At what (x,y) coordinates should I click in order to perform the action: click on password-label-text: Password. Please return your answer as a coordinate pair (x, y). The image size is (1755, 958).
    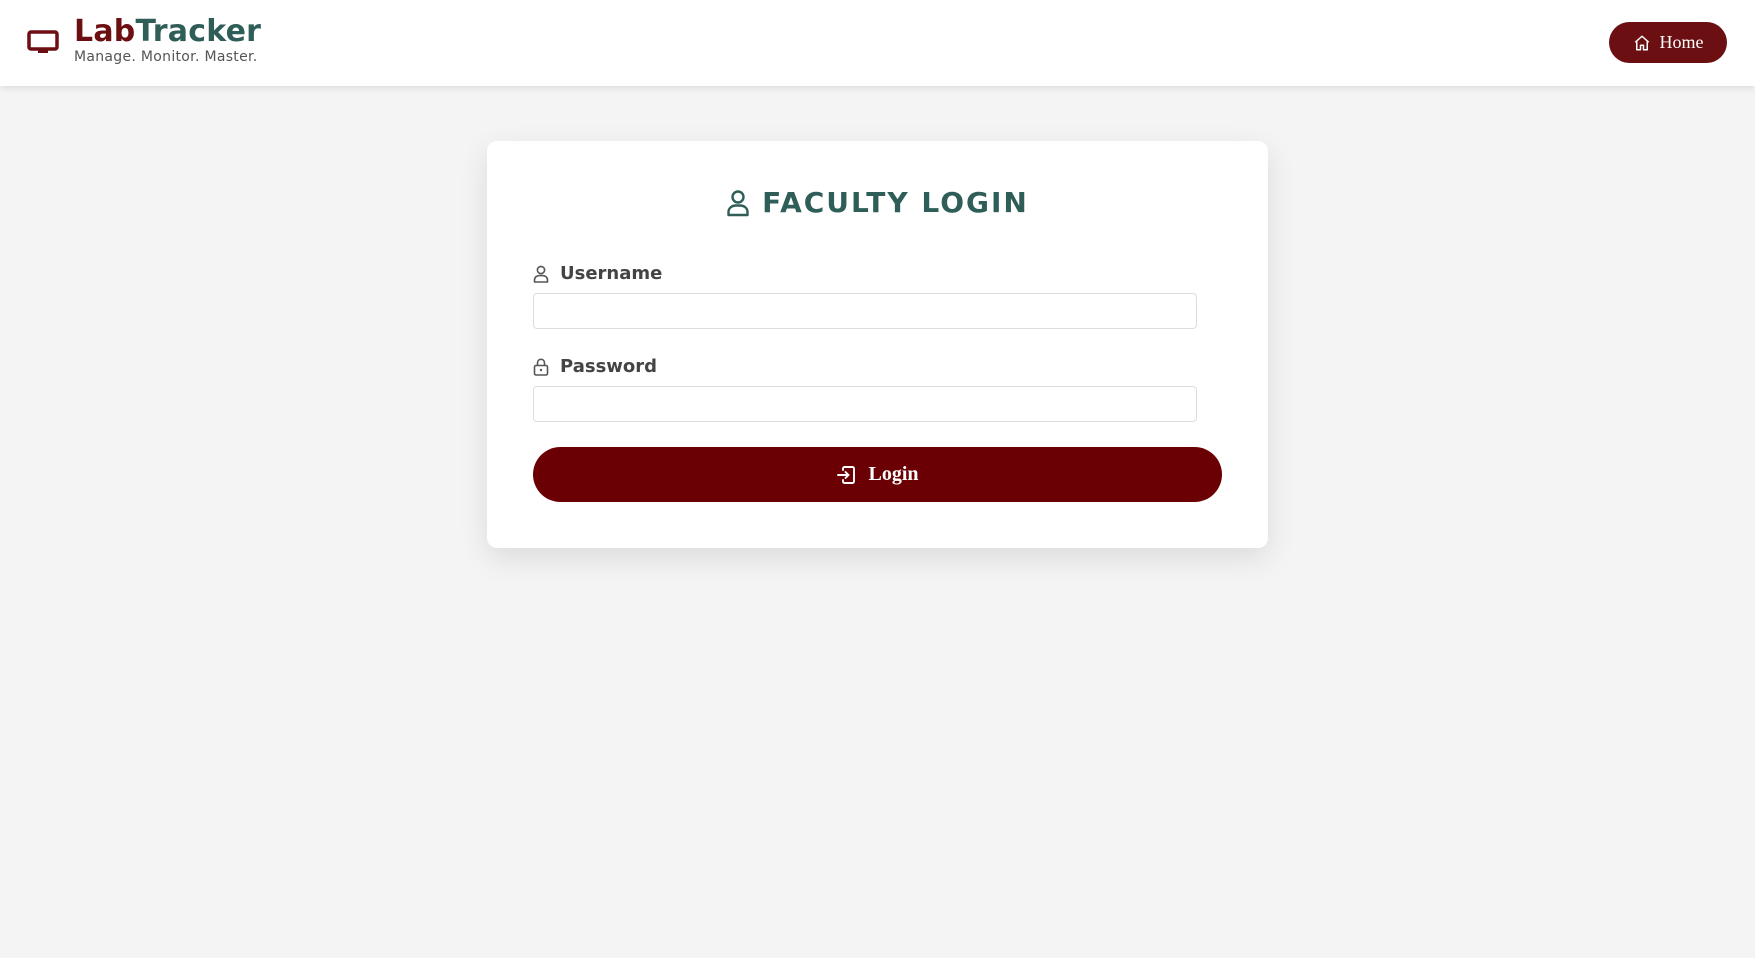
    Looking at the image, I should click on (609, 366).